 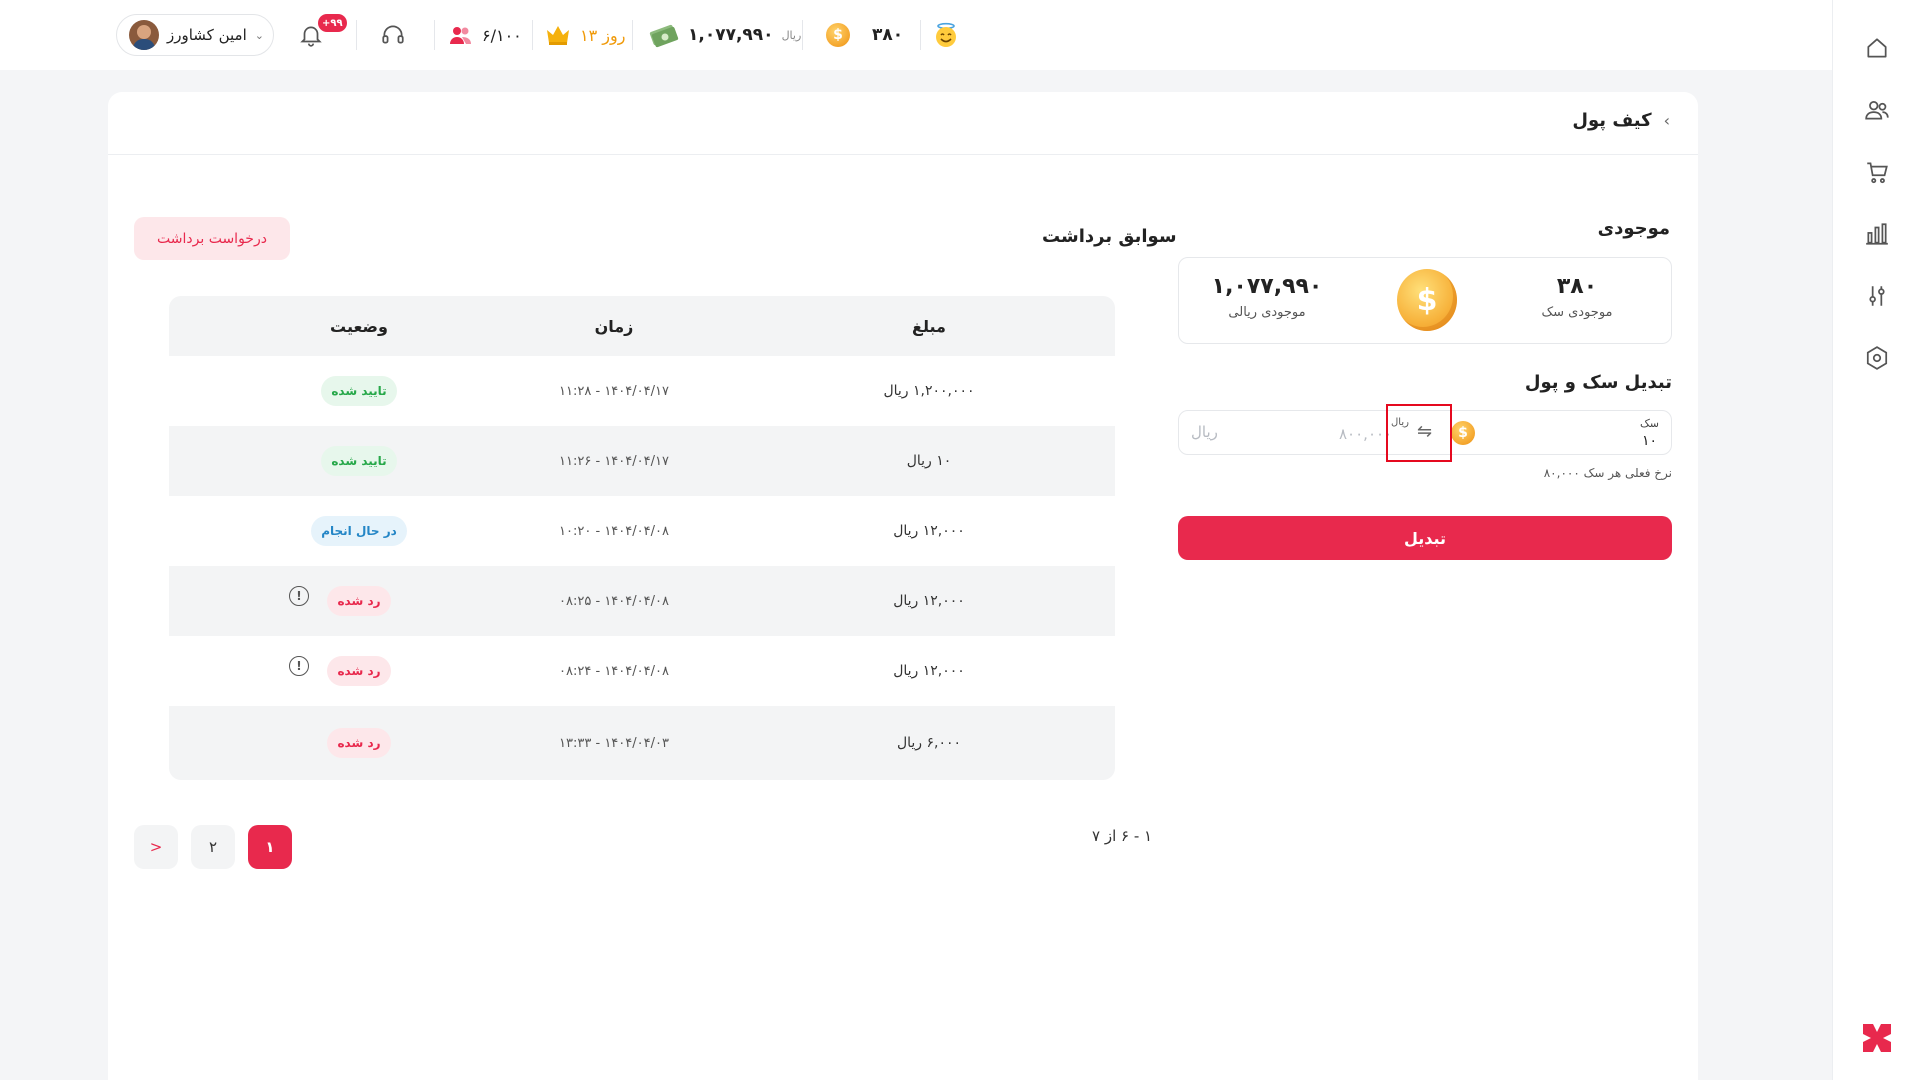 What do you see at coordinates (212, 238) in the screenshot?
I see `withdraw-request-button: درخواست برداشت` at bounding box center [212, 238].